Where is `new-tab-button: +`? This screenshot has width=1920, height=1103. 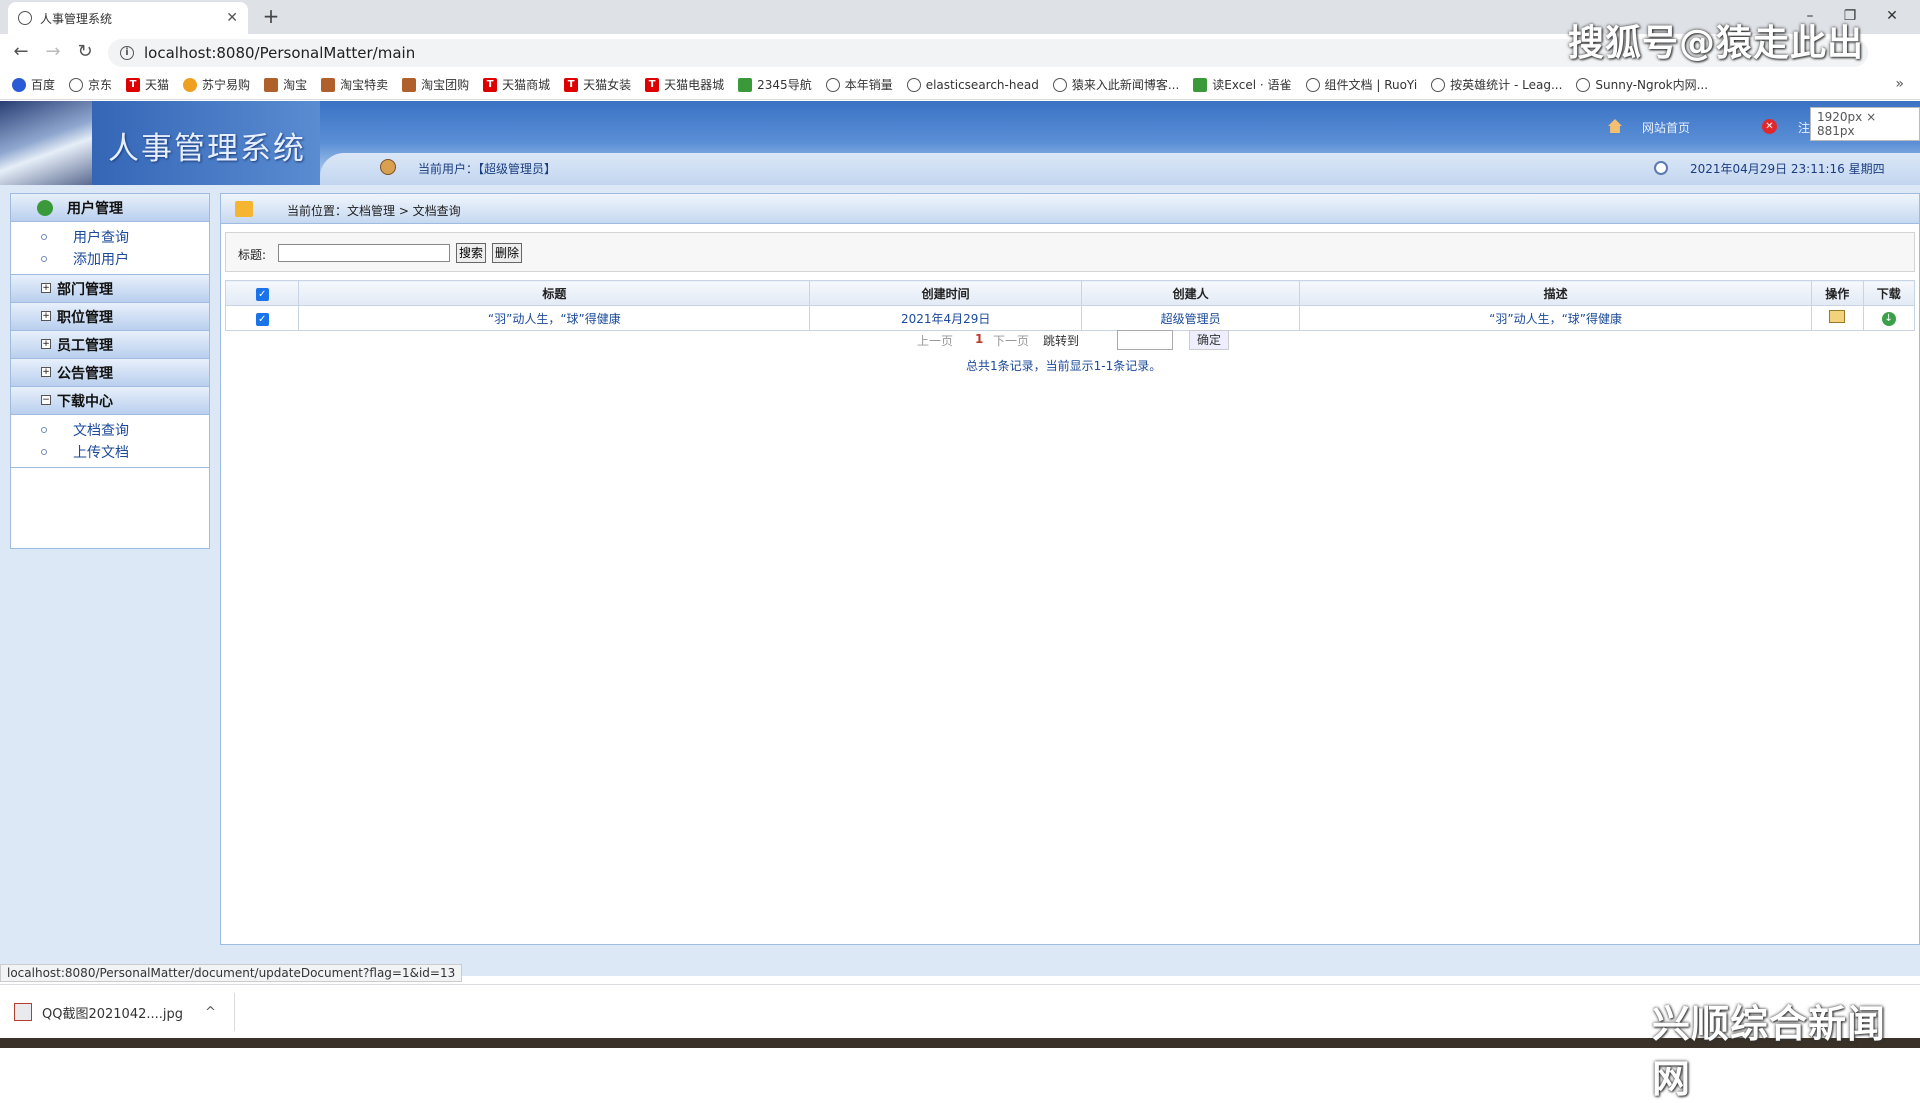
new-tab-button: + is located at coordinates (271, 17).